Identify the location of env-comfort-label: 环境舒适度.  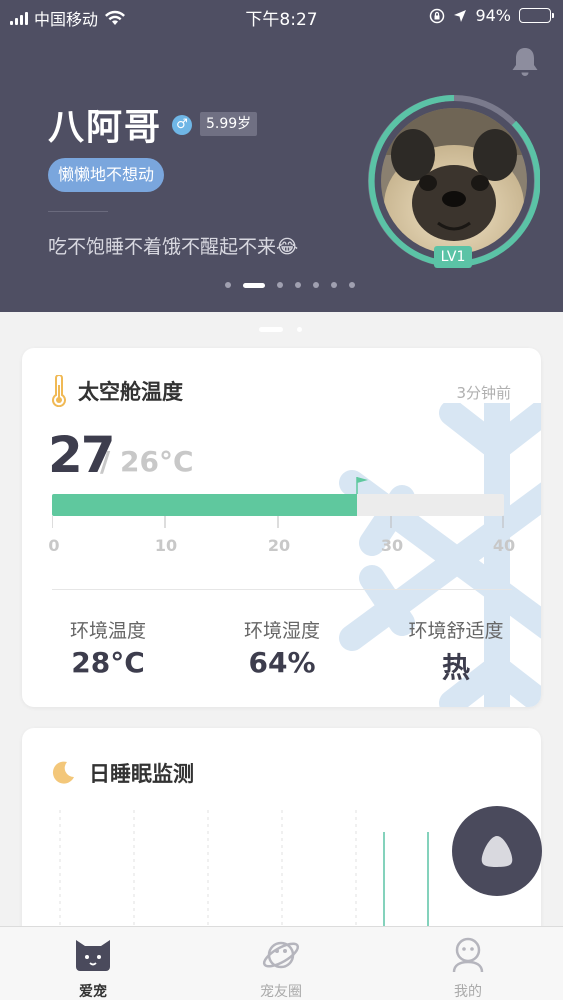
(456, 631).